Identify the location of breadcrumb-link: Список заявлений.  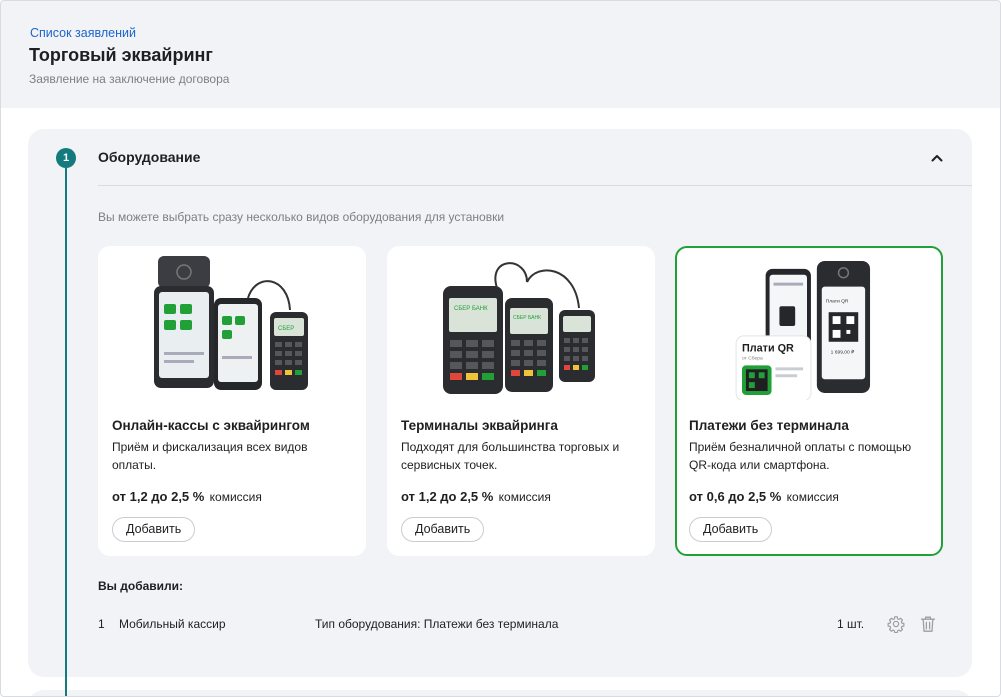
(83, 33).